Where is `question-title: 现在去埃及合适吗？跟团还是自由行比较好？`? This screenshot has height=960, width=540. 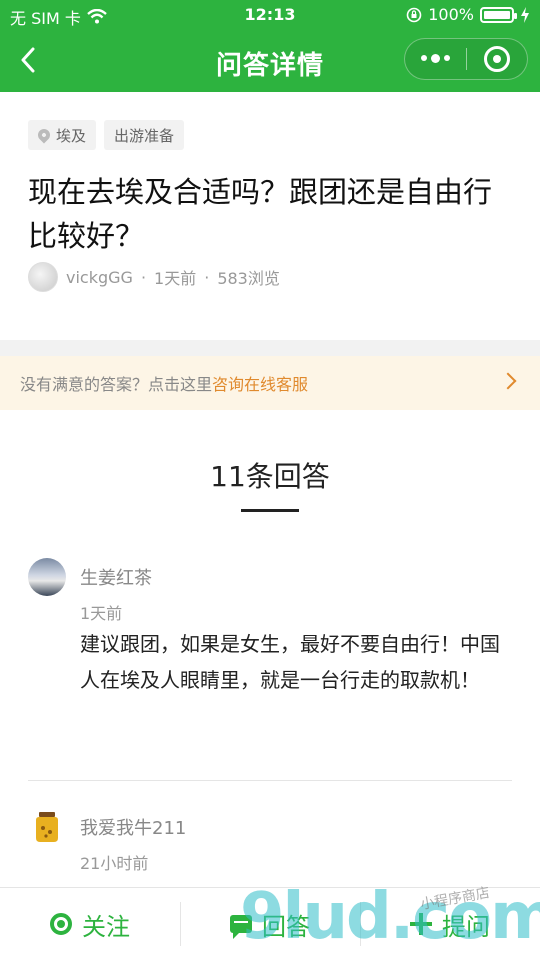
question-title: 现在去埃及合适吗？跟团还是自由行比较好？ is located at coordinates (260, 214).